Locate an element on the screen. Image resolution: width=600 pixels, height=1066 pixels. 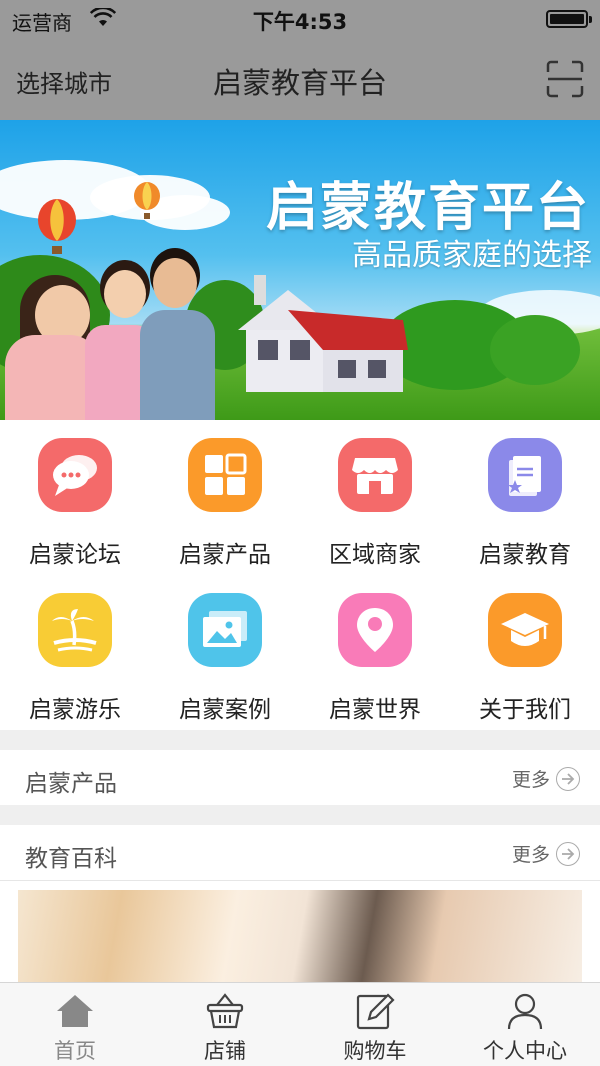
picture-icon is located at coordinates (225, 630).